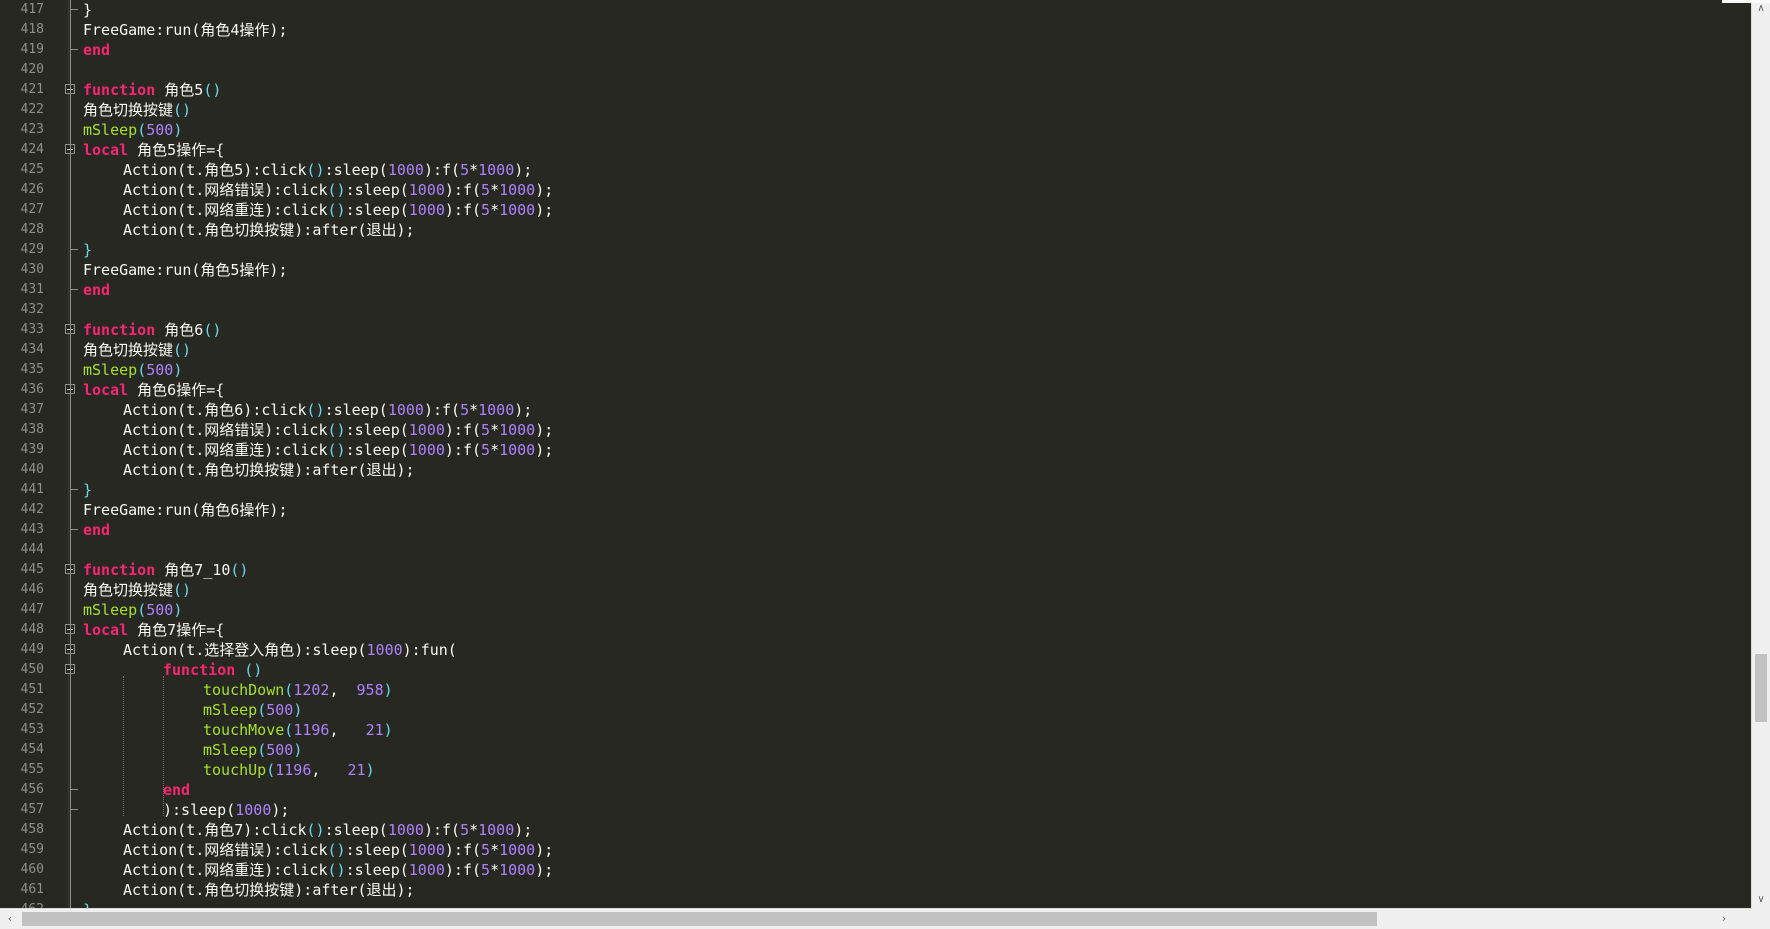 The width and height of the screenshot is (1770, 929). Describe the element at coordinates (1761, 688) in the screenshot. I see `vertical-scroll-thumb` at that location.